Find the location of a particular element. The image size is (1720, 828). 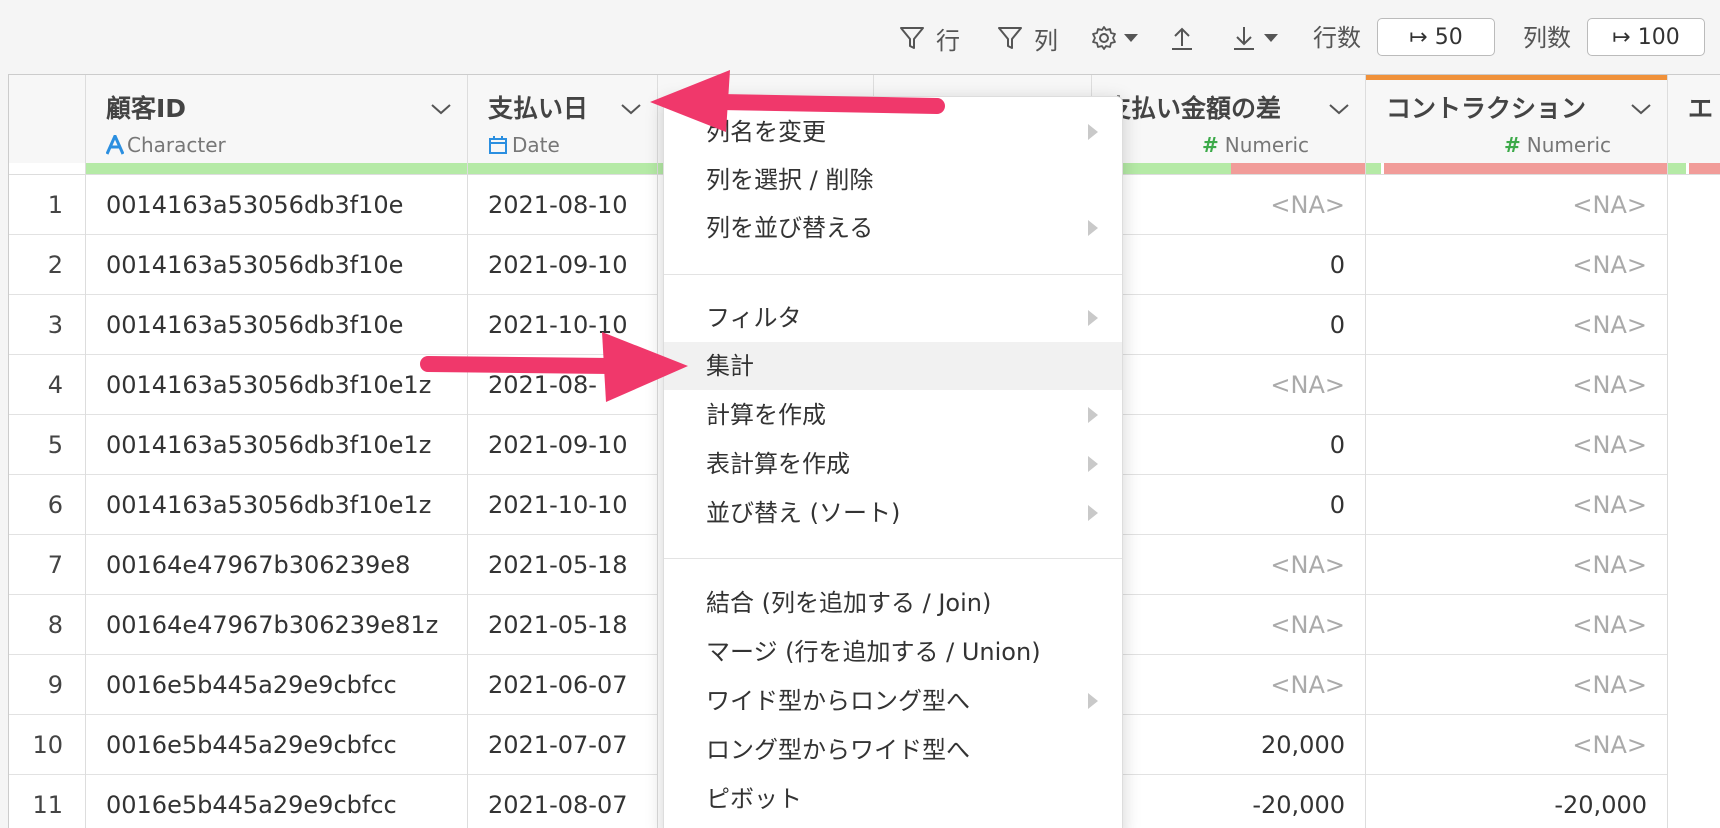

settings-dropdown is located at coordinates (1115, 38).